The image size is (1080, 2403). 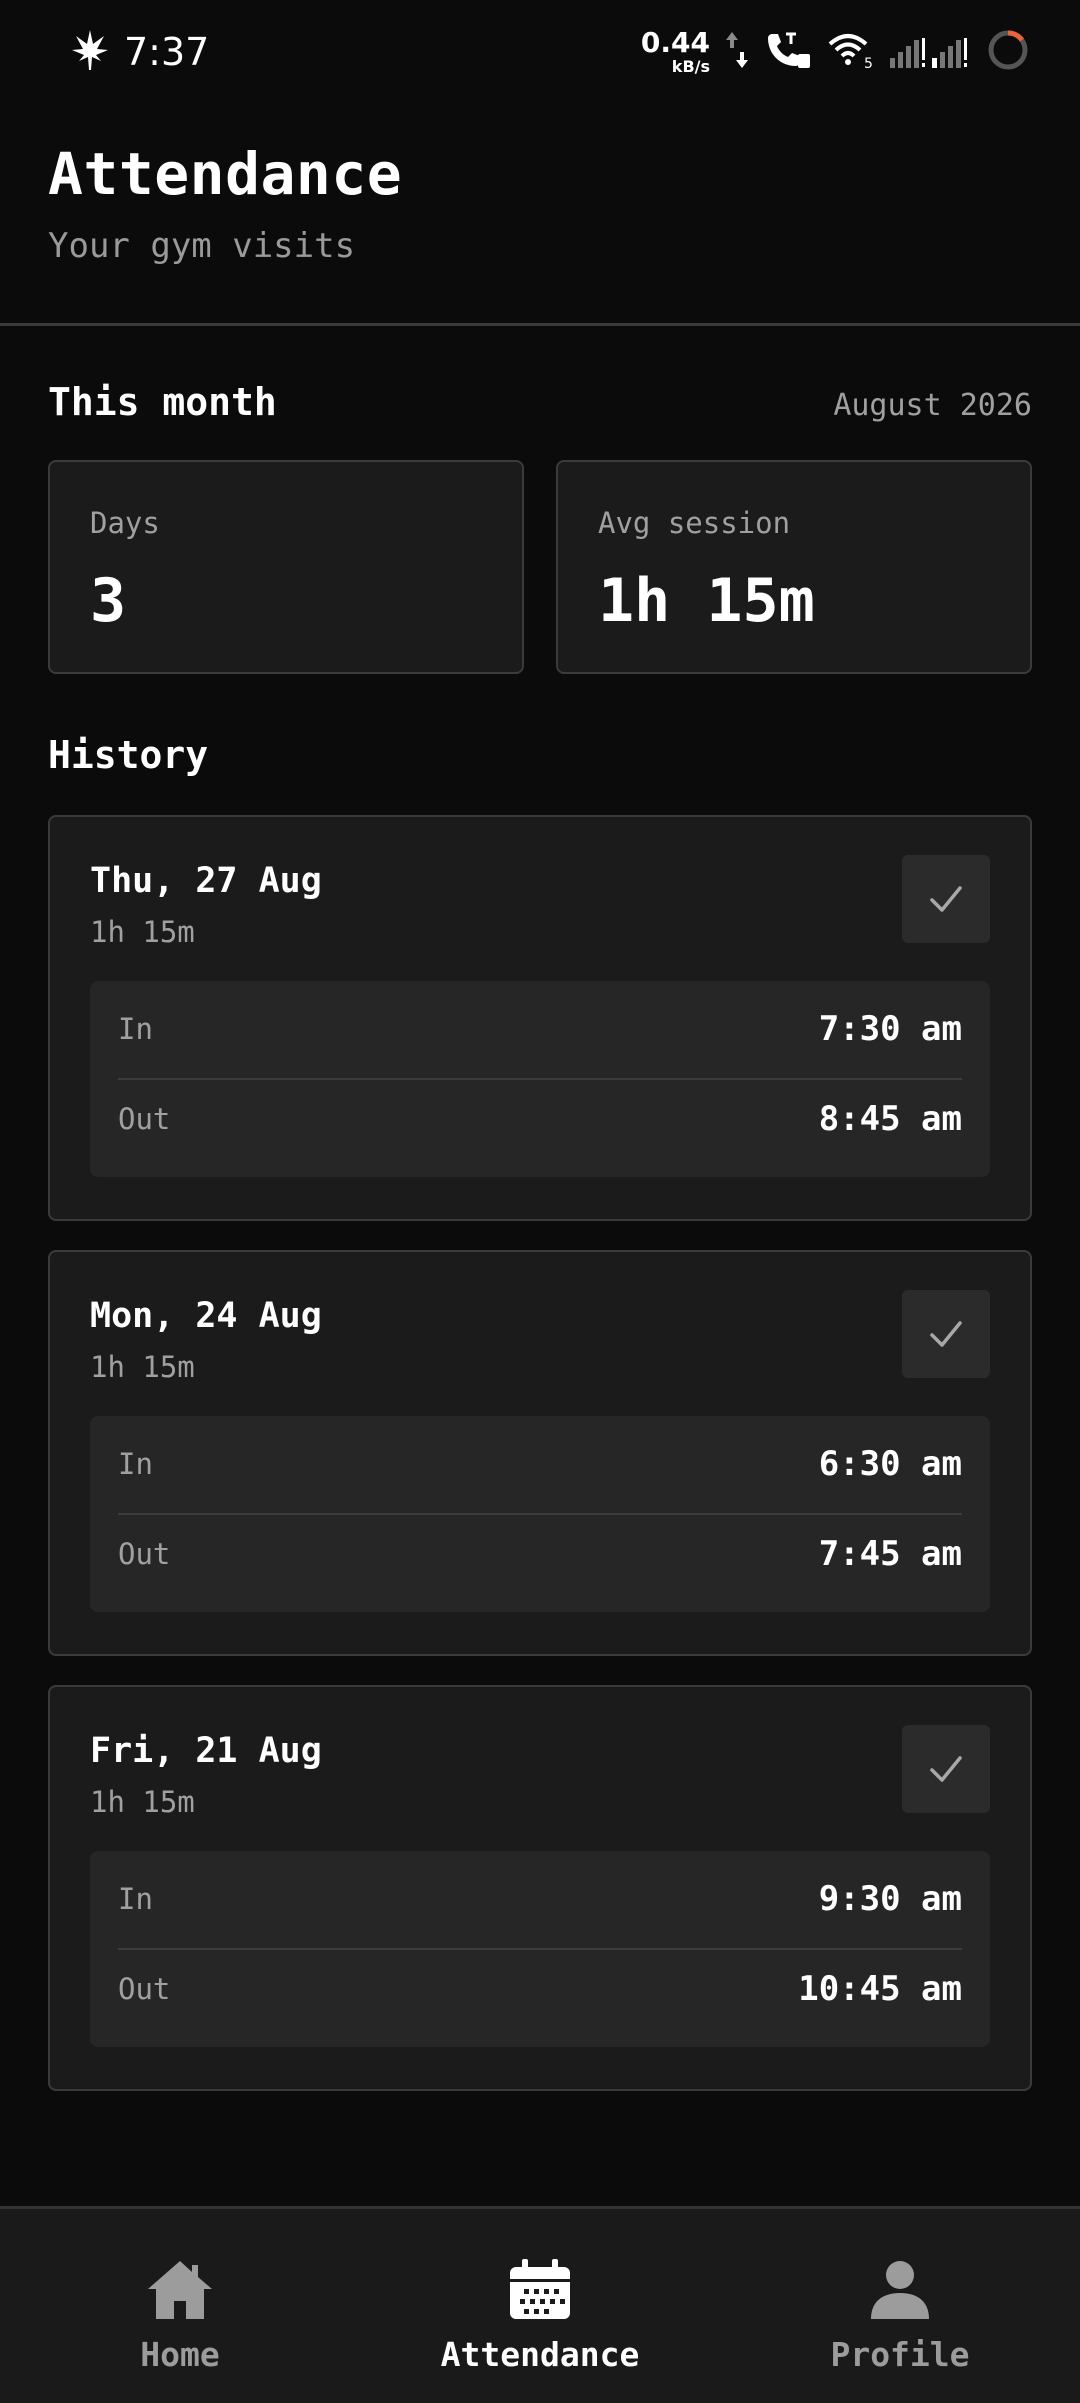 What do you see at coordinates (167, 52) in the screenshot?
I see `clock: 7:37` at bounding box center [167, 52].